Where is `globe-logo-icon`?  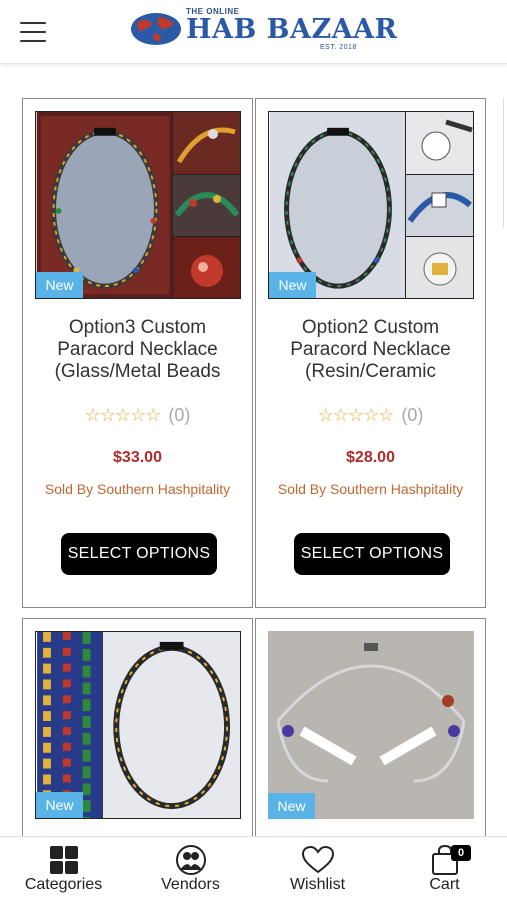 globe-logo-icon is located at coordinates (156, 29).